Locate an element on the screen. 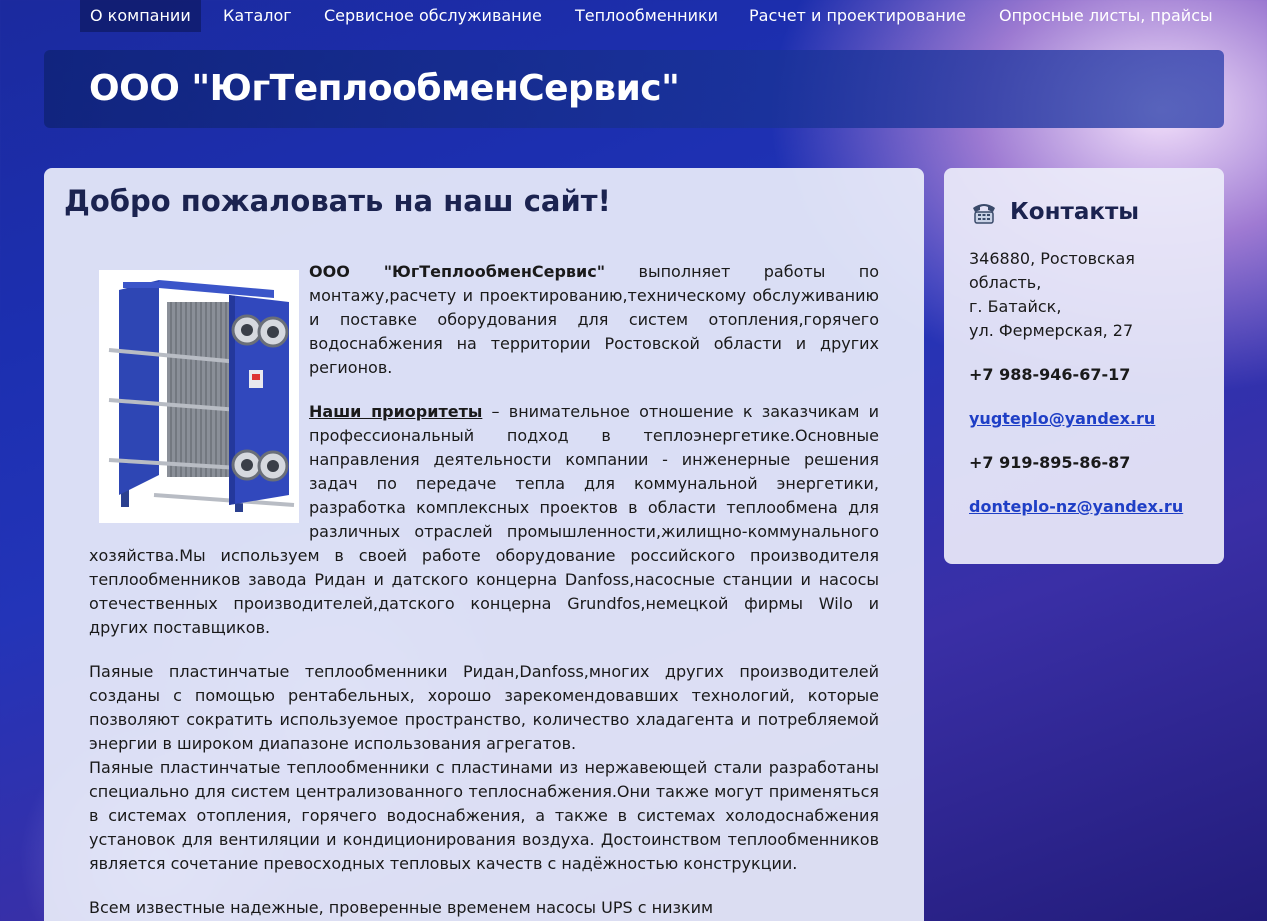 The image size is (1267, 921). contacts-title: Контакты is located at coordinates (1075, 212).